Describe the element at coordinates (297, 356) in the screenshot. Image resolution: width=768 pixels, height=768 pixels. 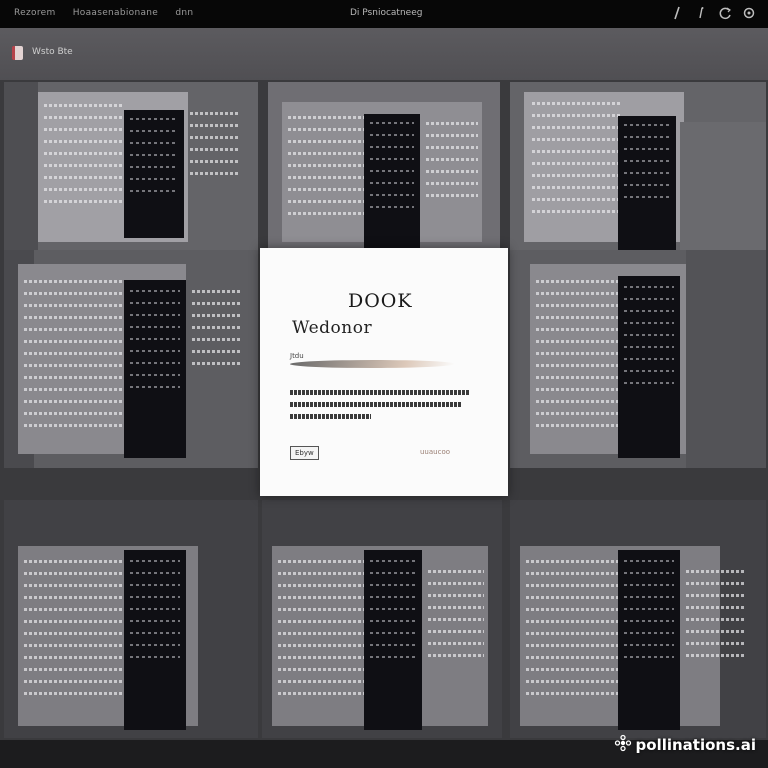
I see `dialog-caption: Jtdu` at that location.